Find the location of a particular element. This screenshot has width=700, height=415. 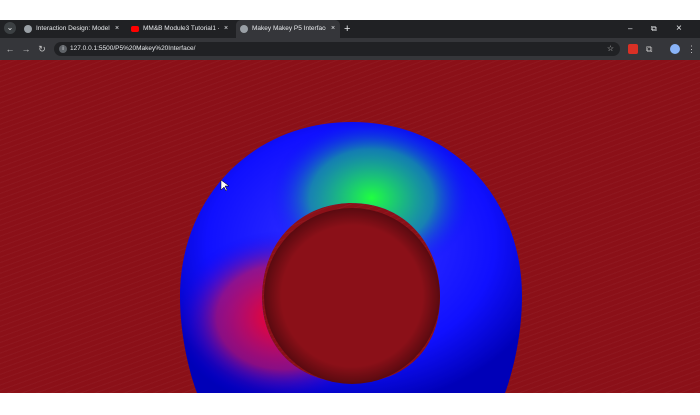

reload-button: ↻ is located at coordinates (42, 49).